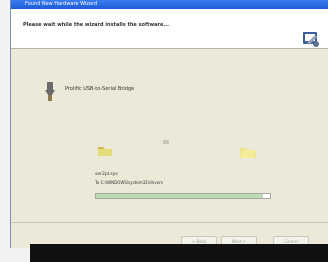 This screenshot has width=328, height=262. Describe the element at coordinates (180, 196) in the screenshot. I see `progress-fill` at that location.